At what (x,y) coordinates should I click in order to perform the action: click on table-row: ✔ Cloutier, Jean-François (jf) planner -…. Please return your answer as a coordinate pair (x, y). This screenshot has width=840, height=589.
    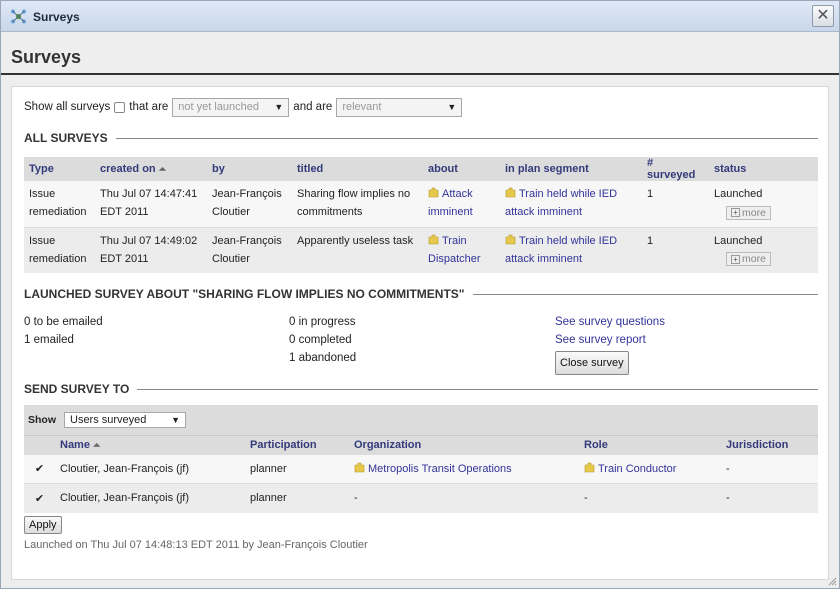
    Looking at the image, I should click on (421, 498).